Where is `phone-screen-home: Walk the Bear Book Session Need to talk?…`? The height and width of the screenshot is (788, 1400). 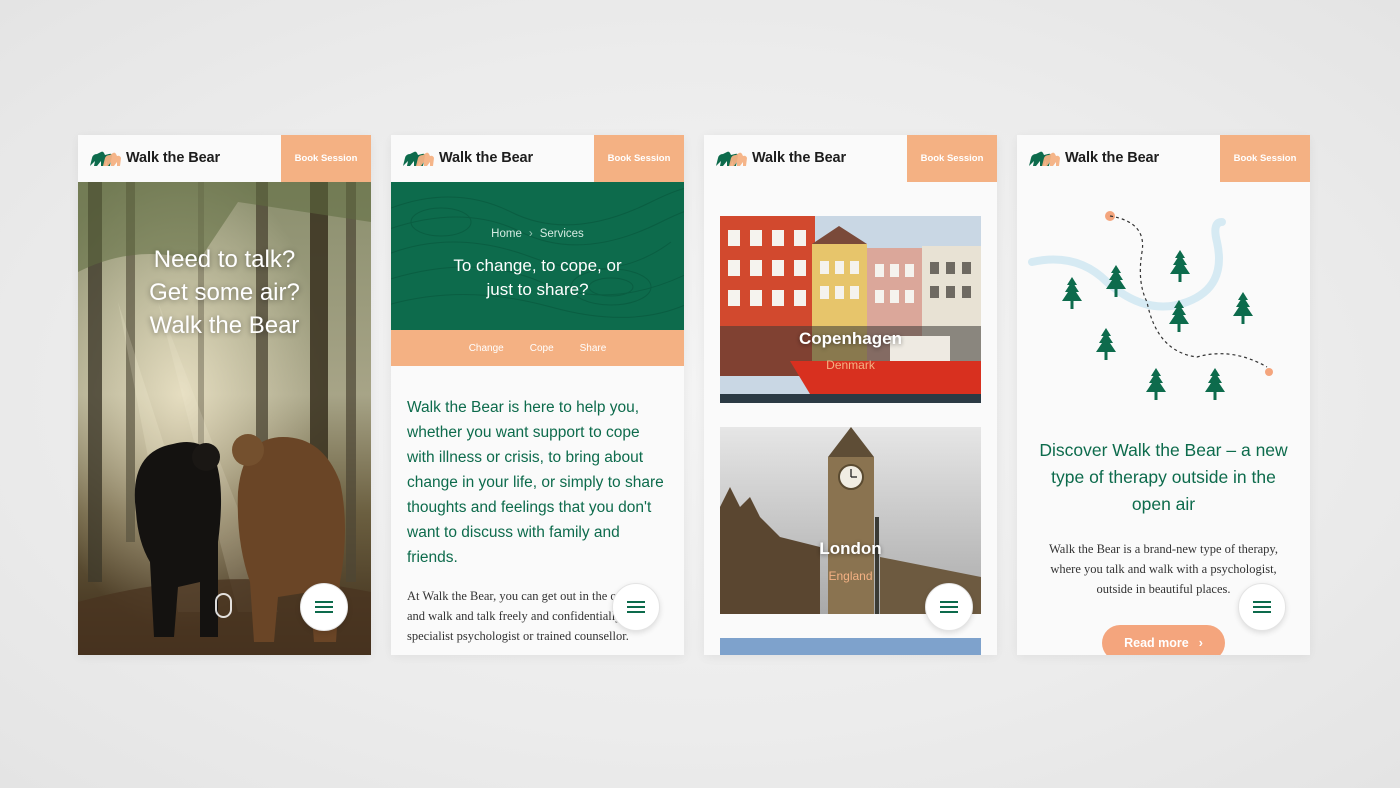
phone-screen-home: Walk the Bear Book Session Need to talk?… is located at coordinates (224, 395).